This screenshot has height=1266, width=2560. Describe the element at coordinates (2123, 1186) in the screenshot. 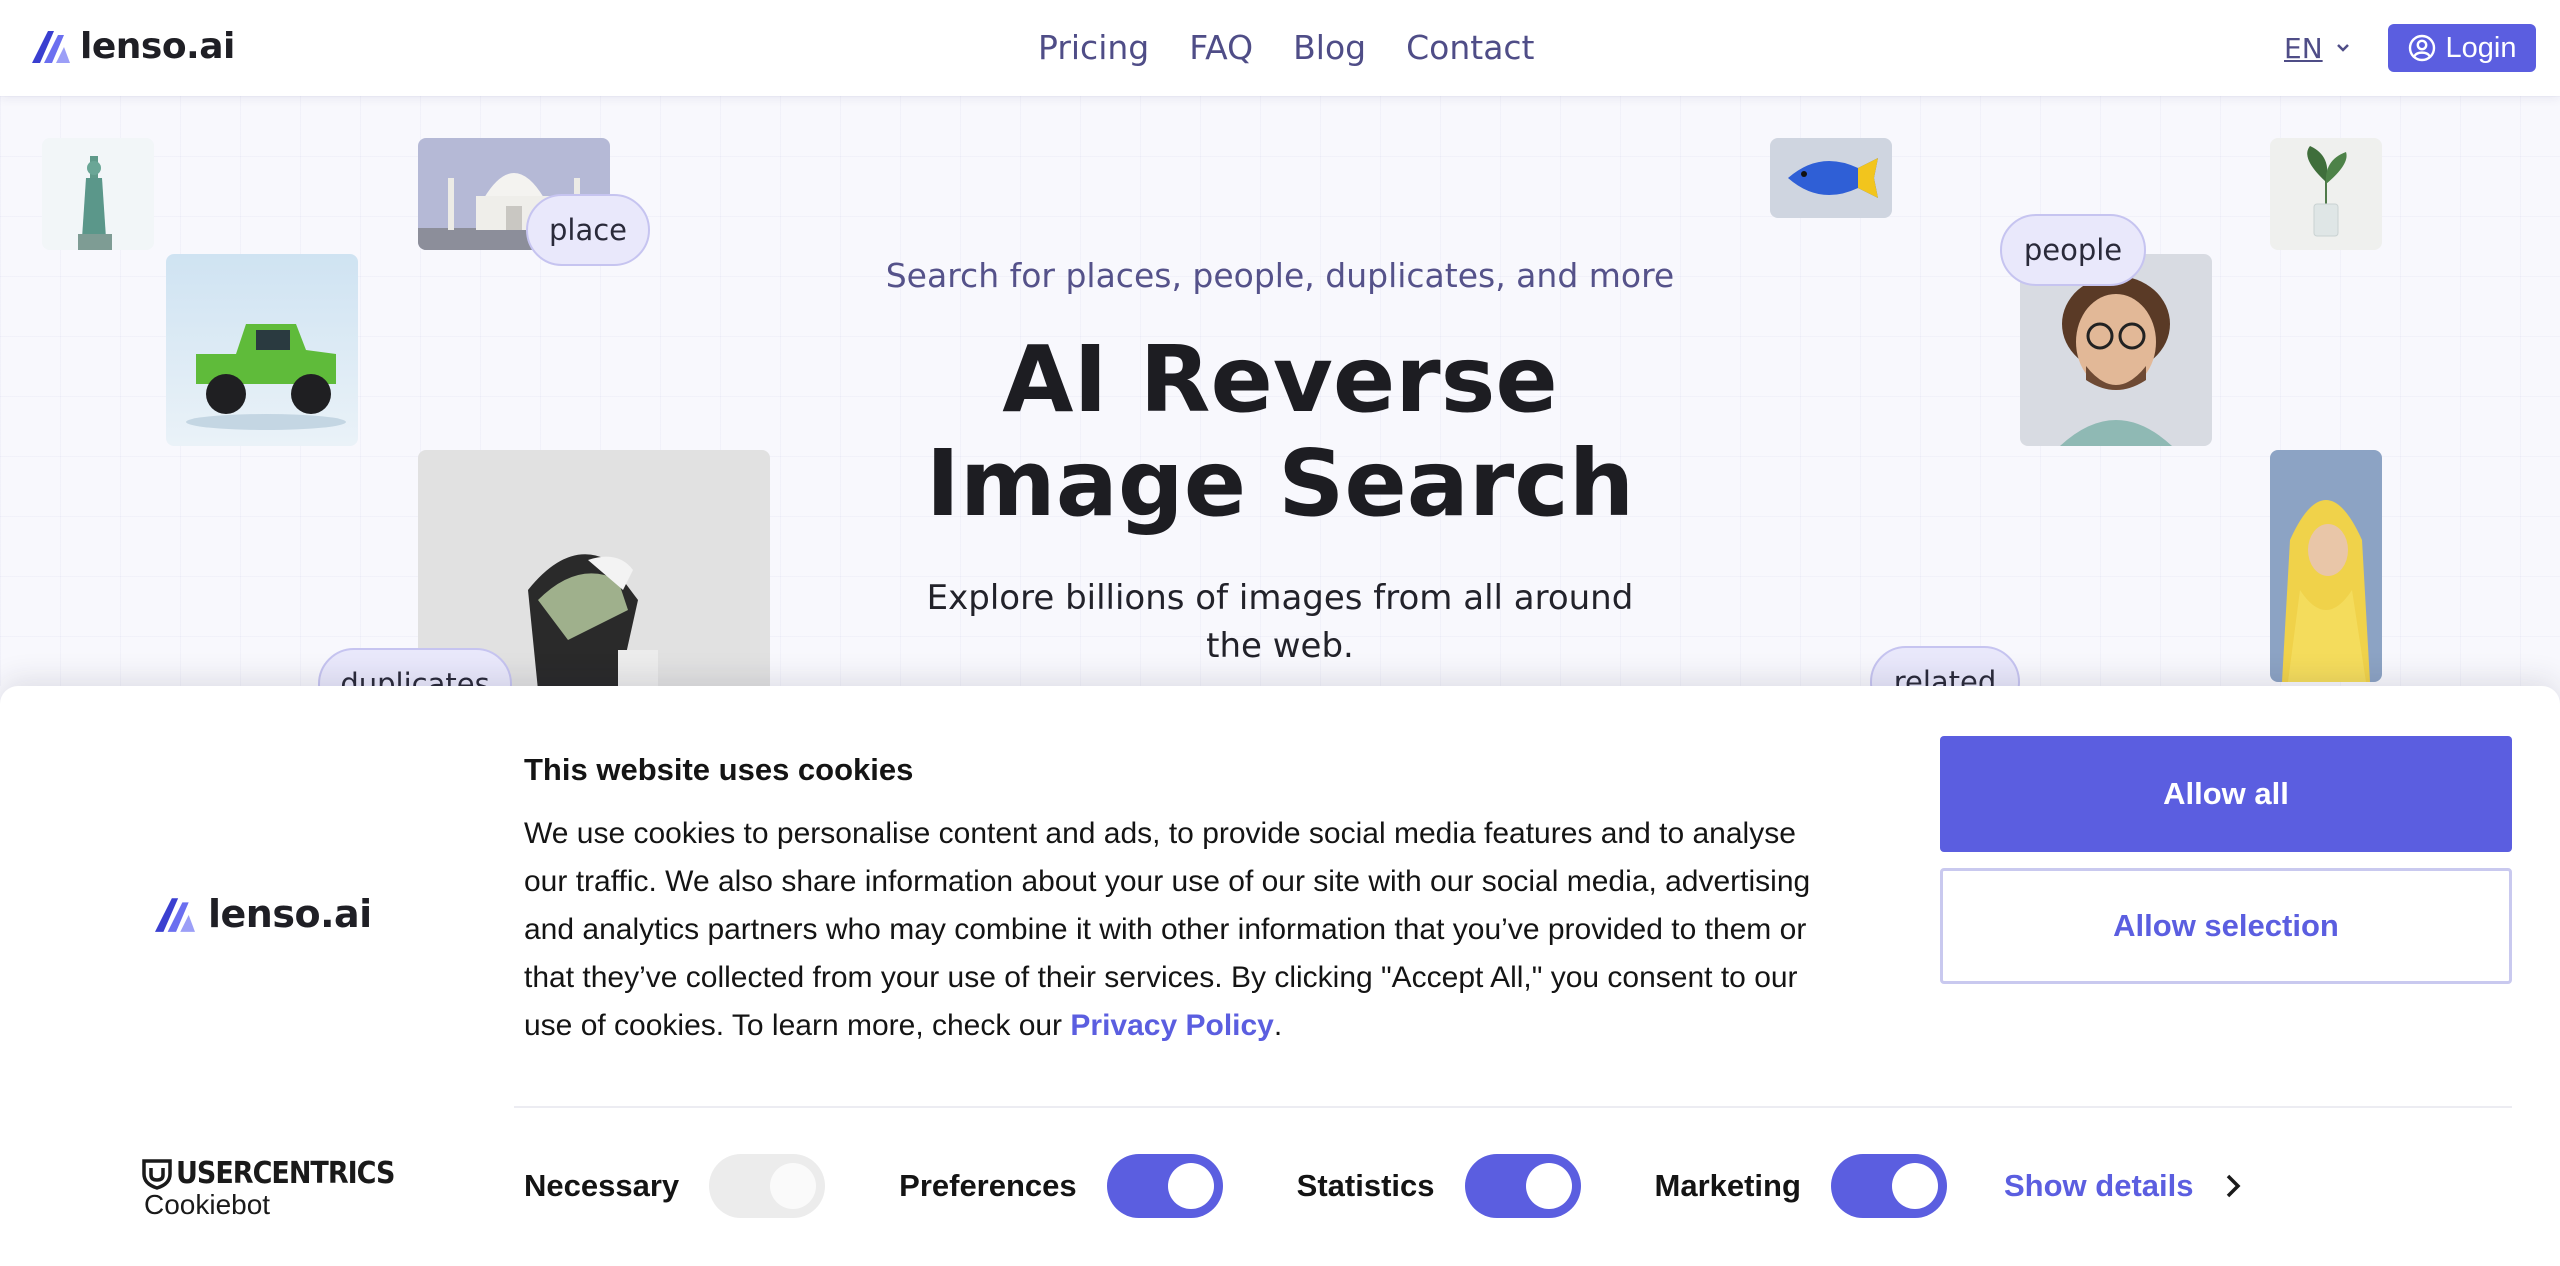

I see `show-details-link: Show details` at that location.